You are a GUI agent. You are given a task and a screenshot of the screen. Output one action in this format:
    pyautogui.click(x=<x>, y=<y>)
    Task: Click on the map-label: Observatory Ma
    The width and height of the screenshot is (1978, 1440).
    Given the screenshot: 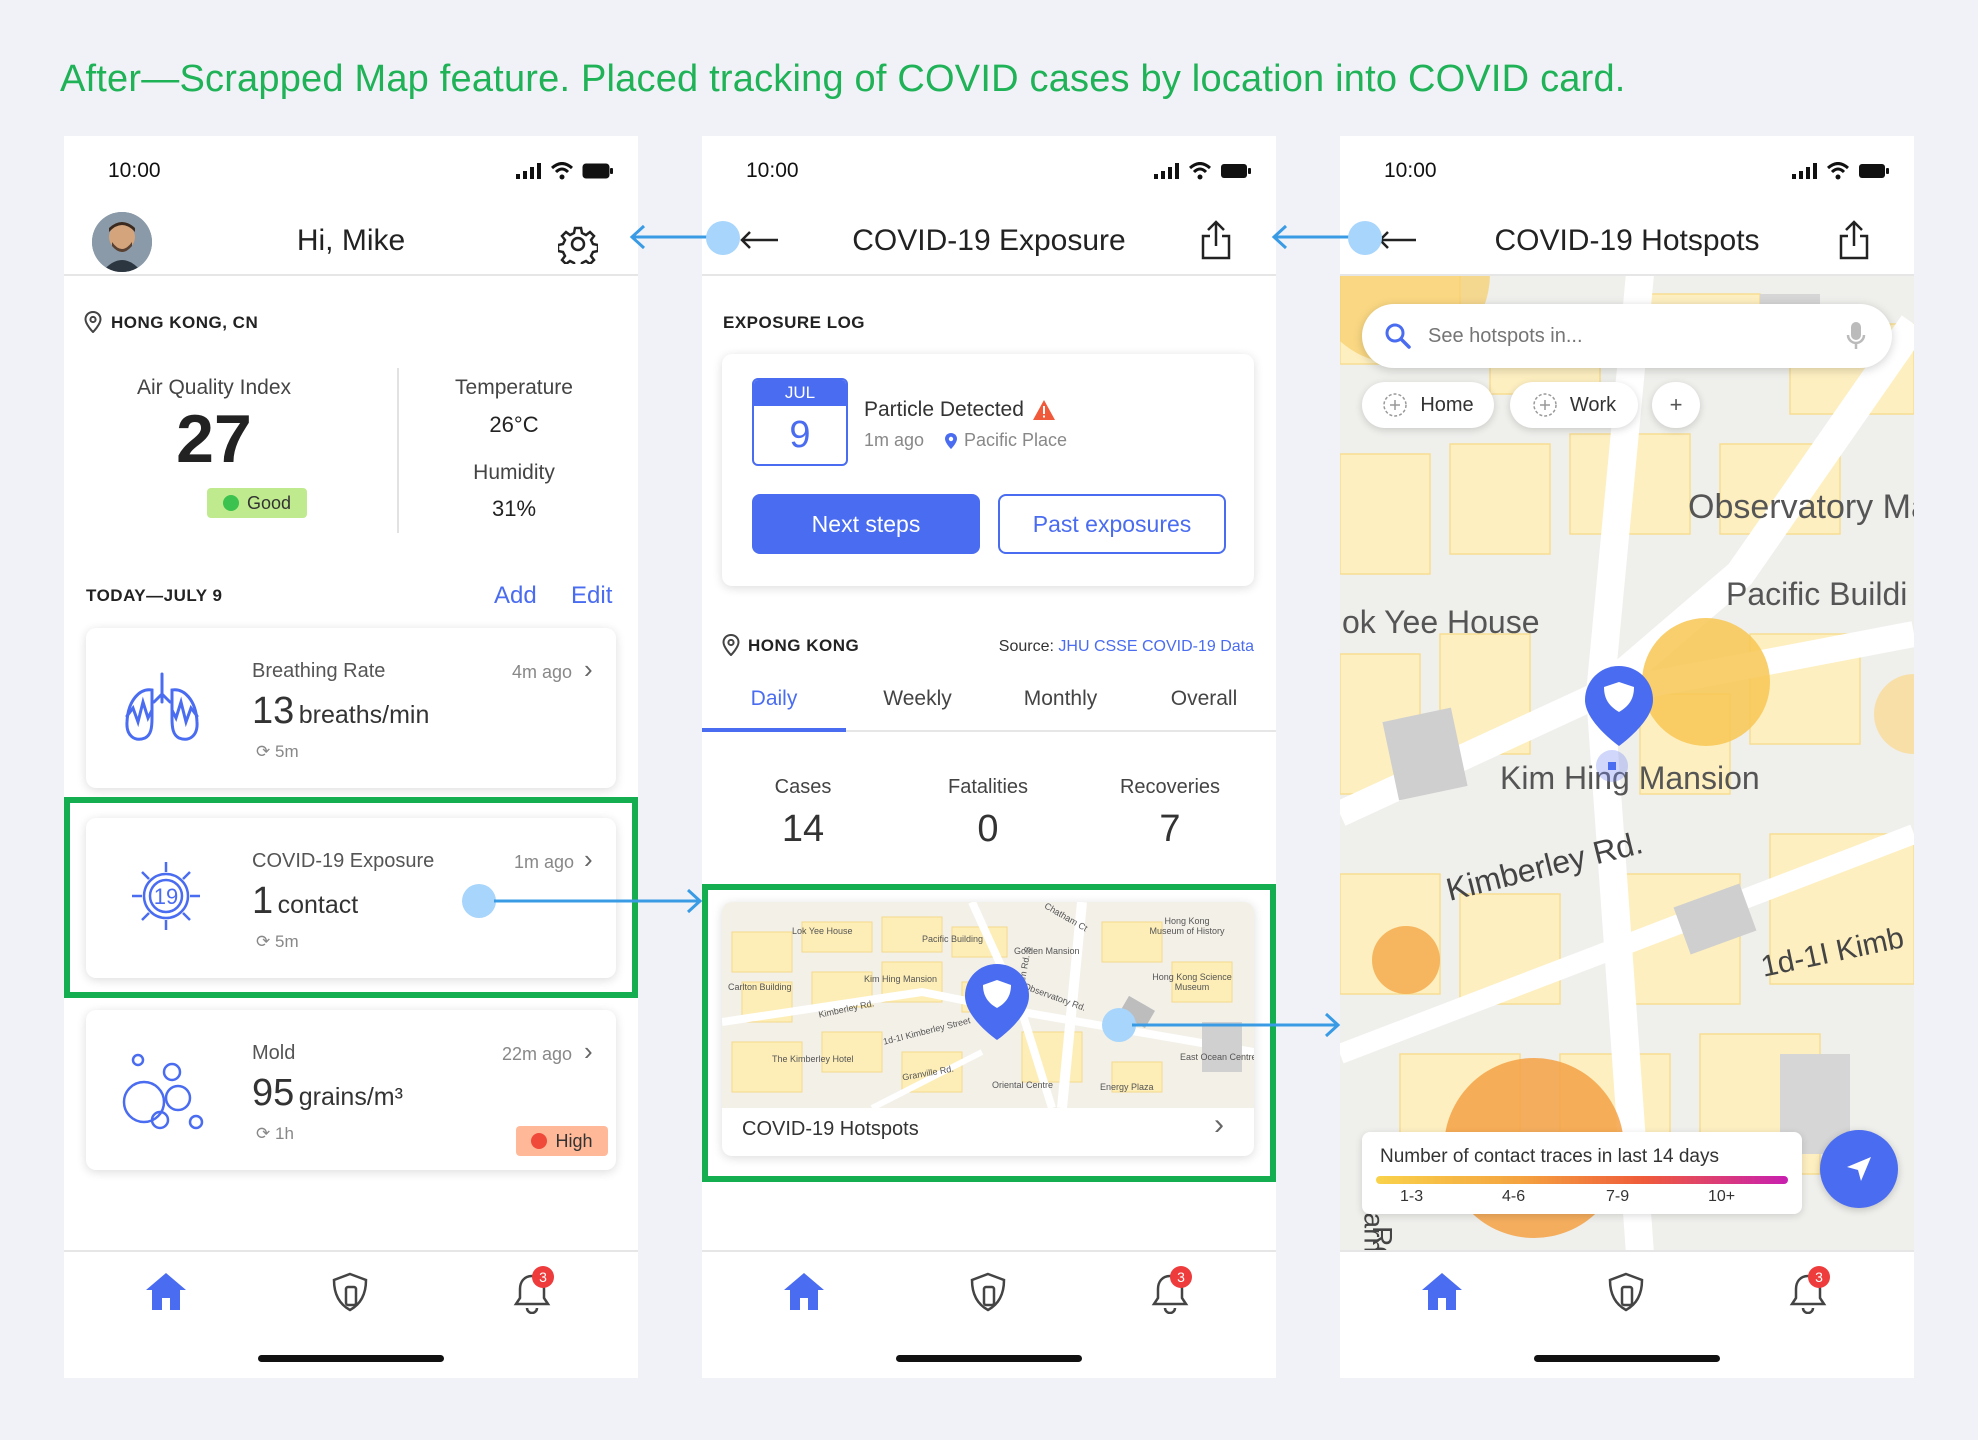 What is the action you would take?
    pyautogui.click(x=1801, y=507)
    